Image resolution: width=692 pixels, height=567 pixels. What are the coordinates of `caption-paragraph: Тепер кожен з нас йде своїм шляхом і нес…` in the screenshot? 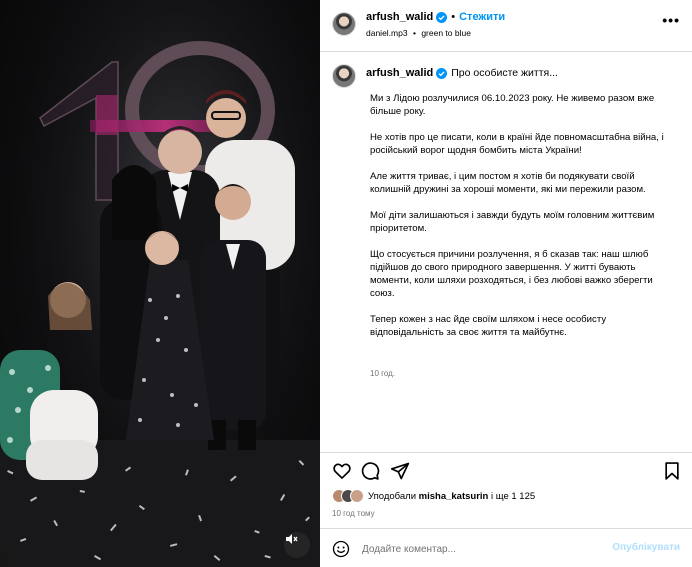 It's located at (488, 326).